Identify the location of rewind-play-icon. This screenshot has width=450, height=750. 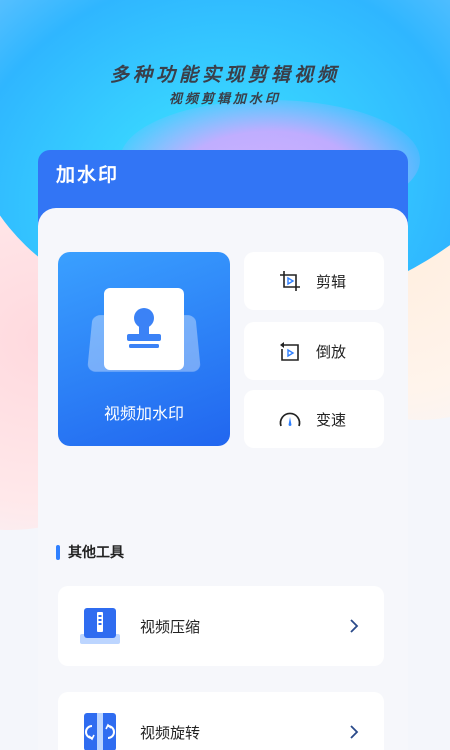
(290, 351).